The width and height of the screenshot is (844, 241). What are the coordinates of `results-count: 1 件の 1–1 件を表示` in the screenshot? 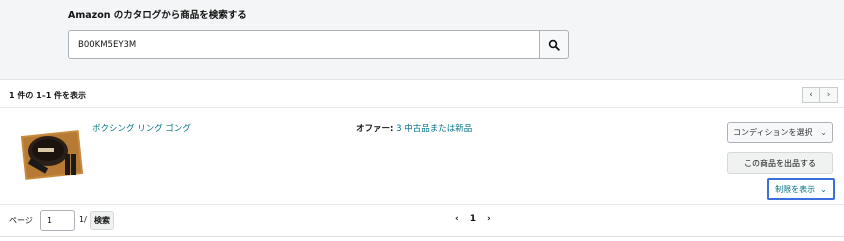 It's located at (48, 95).